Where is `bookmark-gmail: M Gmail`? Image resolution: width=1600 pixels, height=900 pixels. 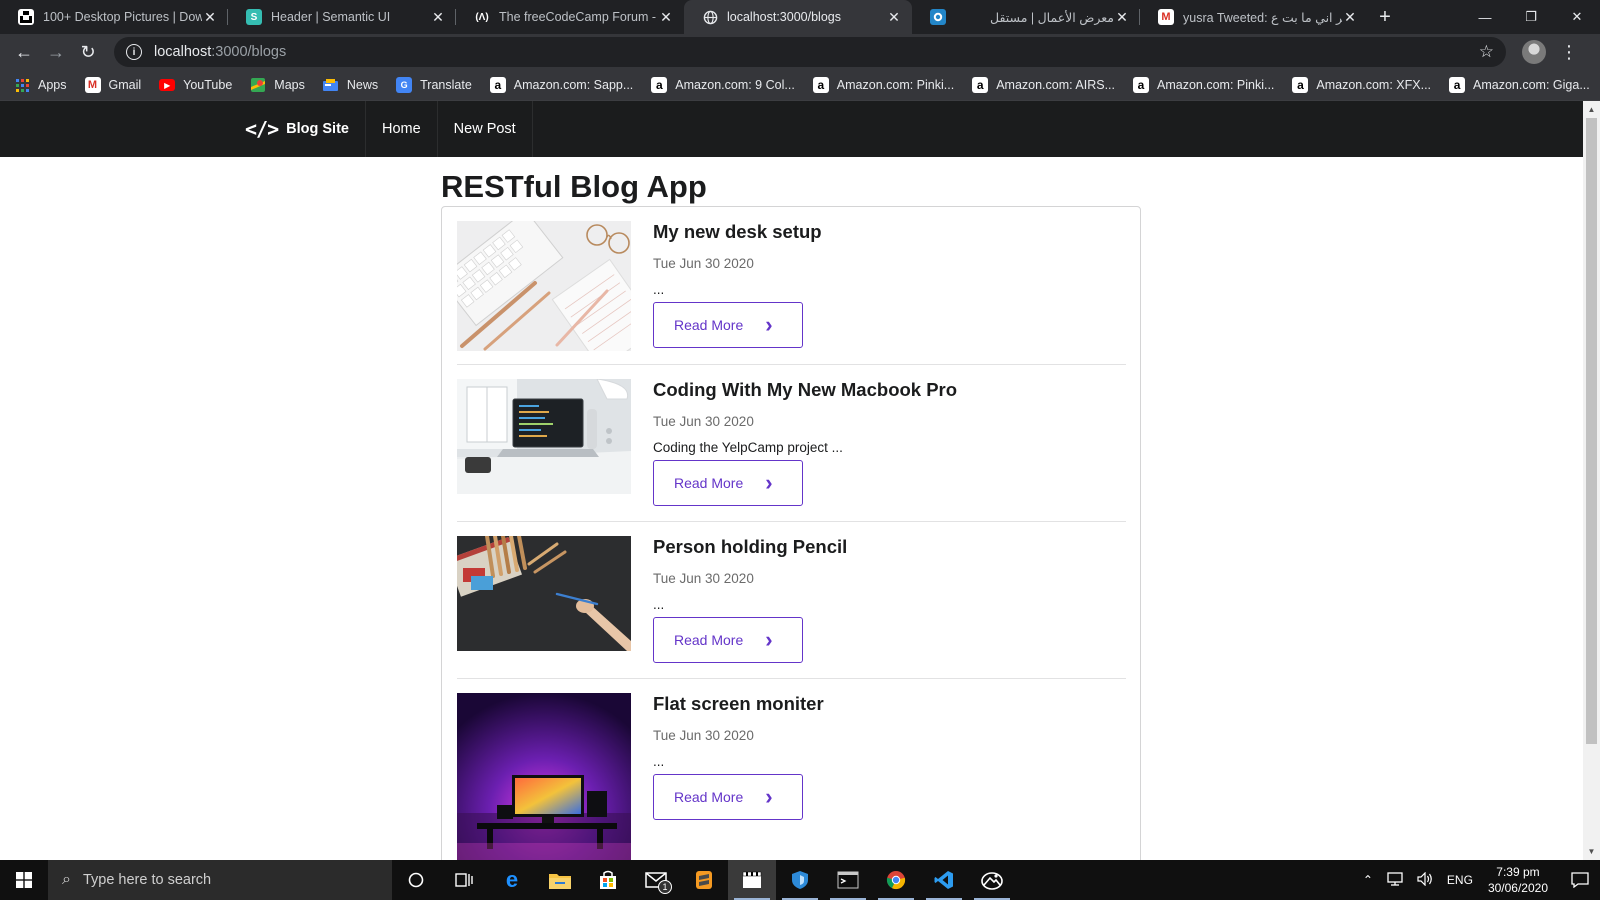
bookmark-gmail: M Gmail is located at coordinates (113, 85).